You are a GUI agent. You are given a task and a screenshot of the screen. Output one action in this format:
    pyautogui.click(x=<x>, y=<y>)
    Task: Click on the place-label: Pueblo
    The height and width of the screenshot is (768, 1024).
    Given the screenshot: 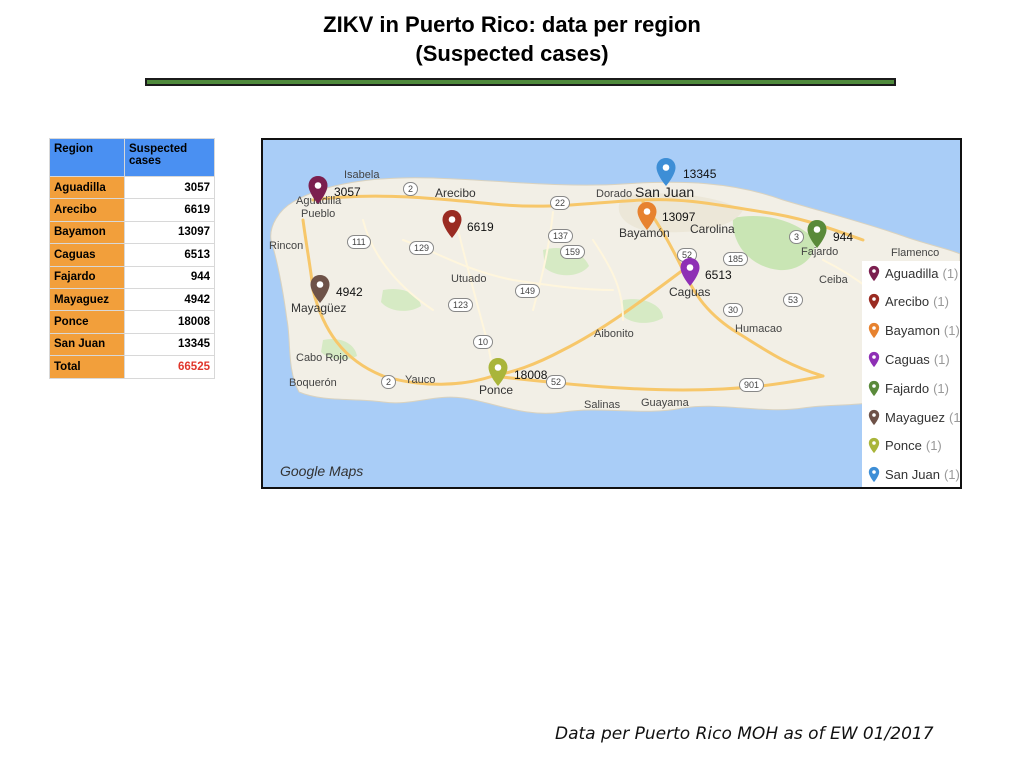 What is the action you would take?
    pyautogui.click(x=318, y=214)
    